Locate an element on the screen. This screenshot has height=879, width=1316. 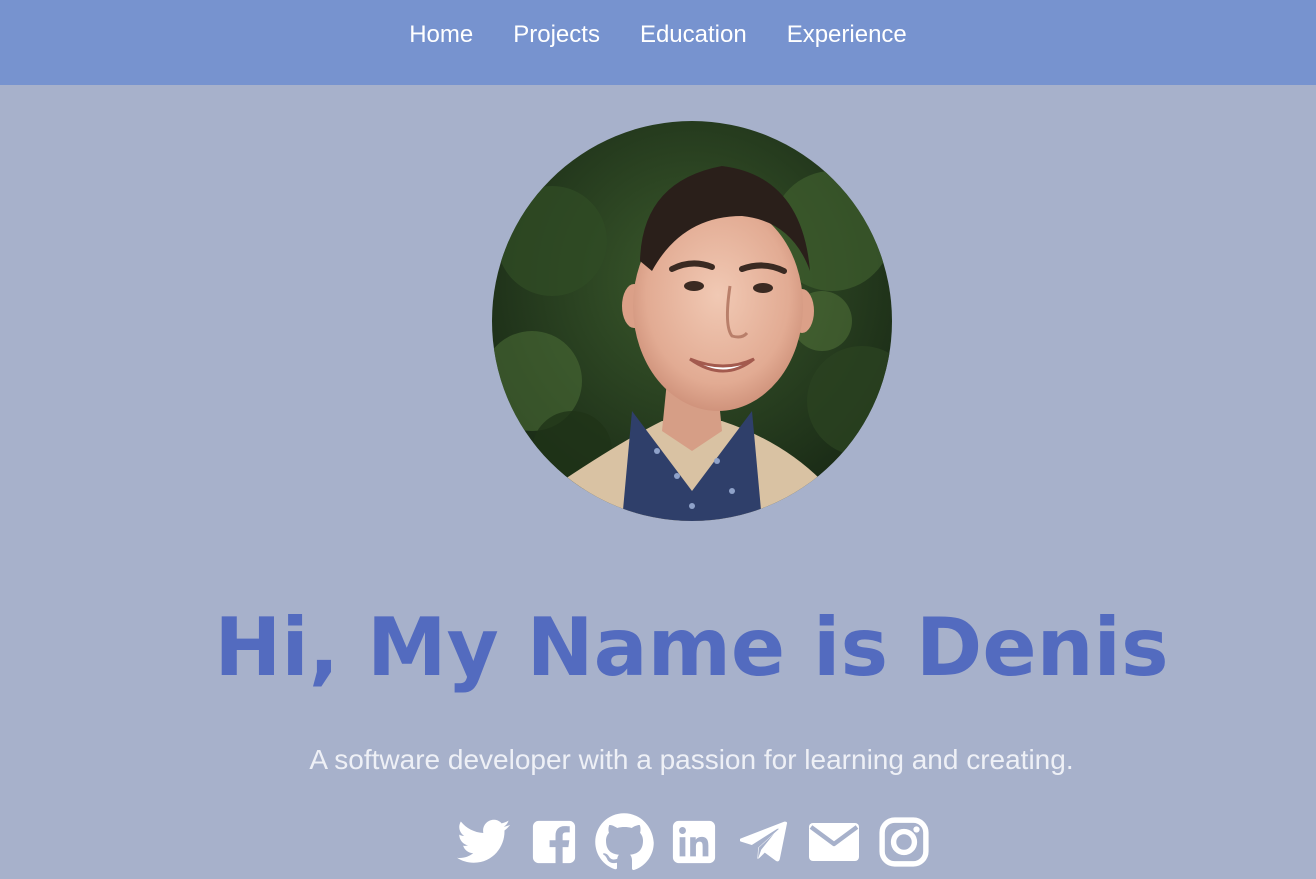
facebook-icon is located at coordinates (554, 842).